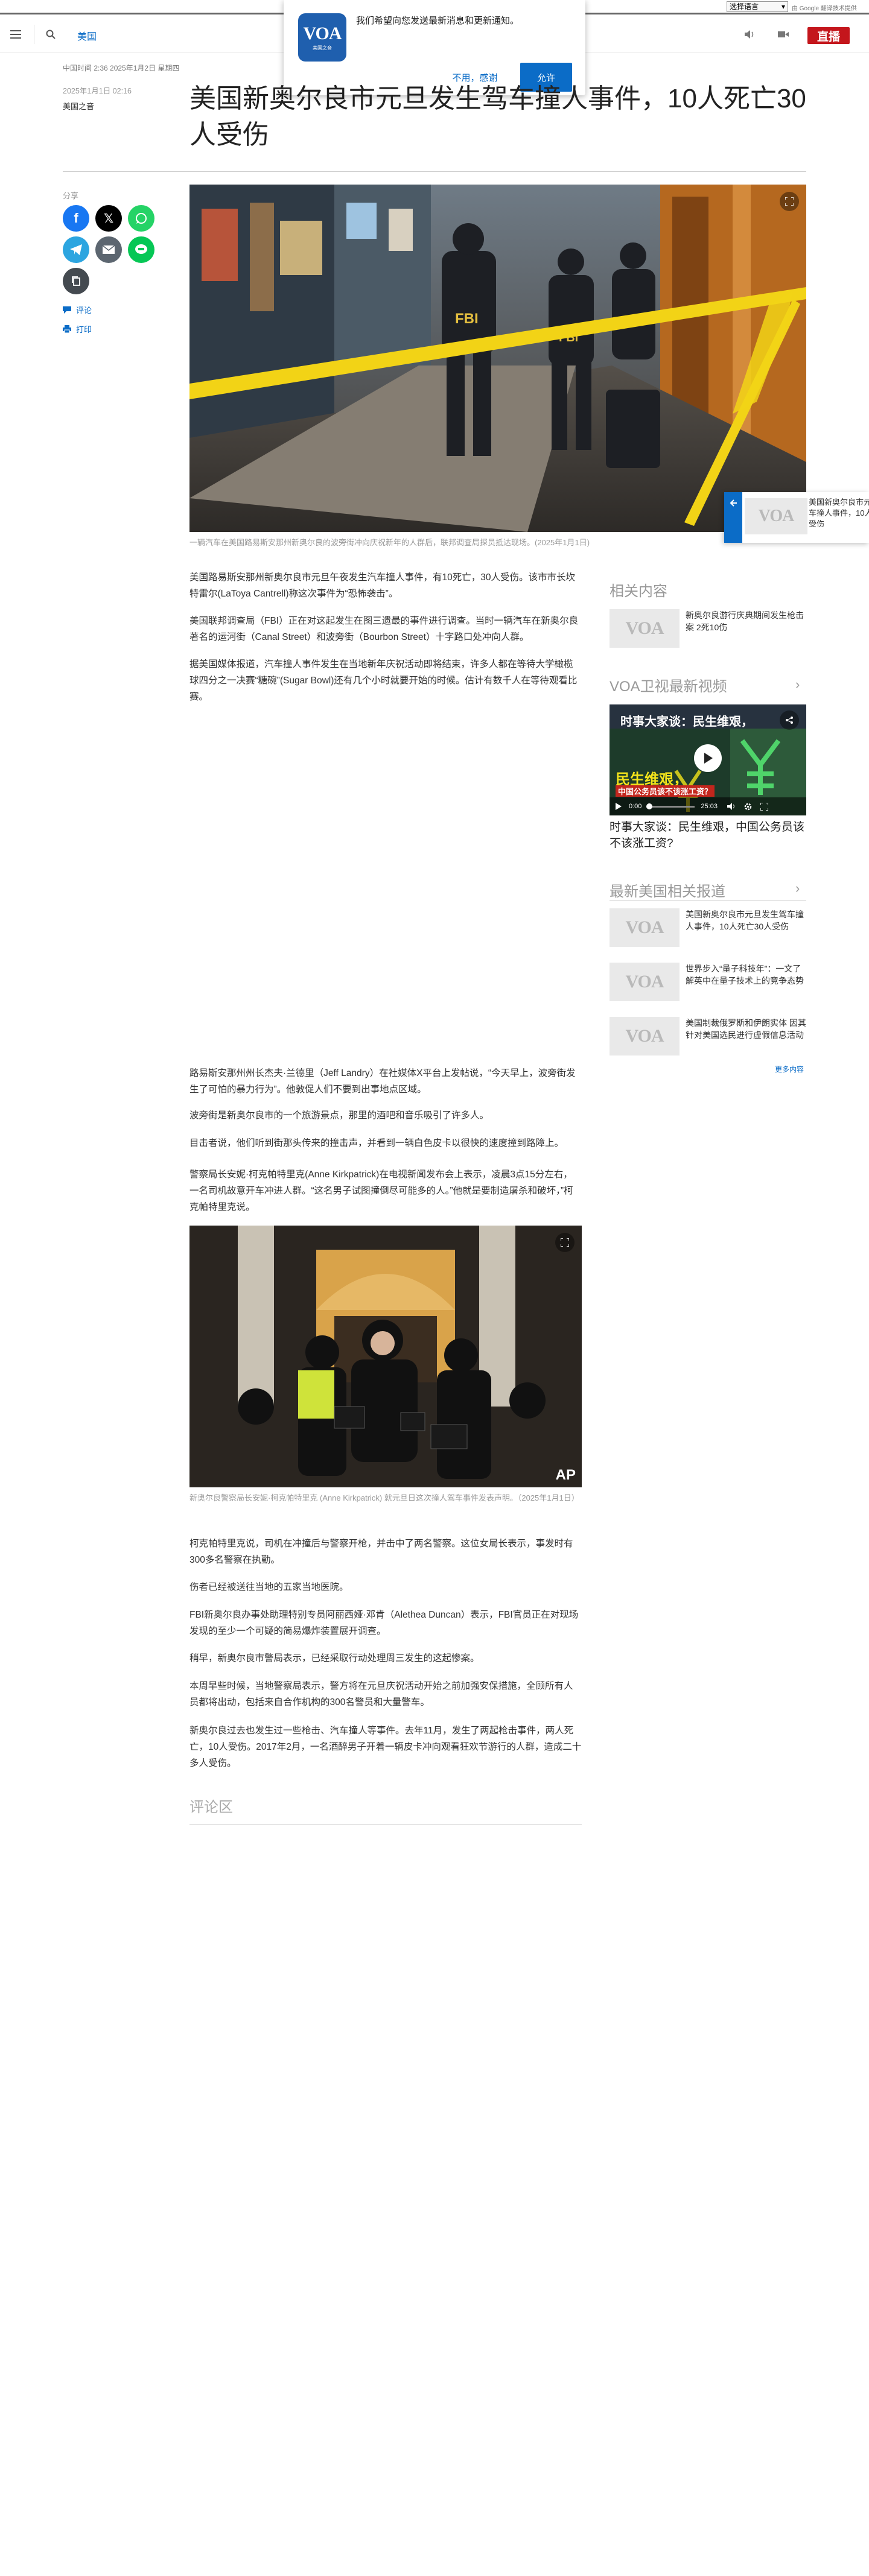  What do you see at coordinates (670, 806) in the screenshot?
I see `video-progress` at bounding box center [670, 806].